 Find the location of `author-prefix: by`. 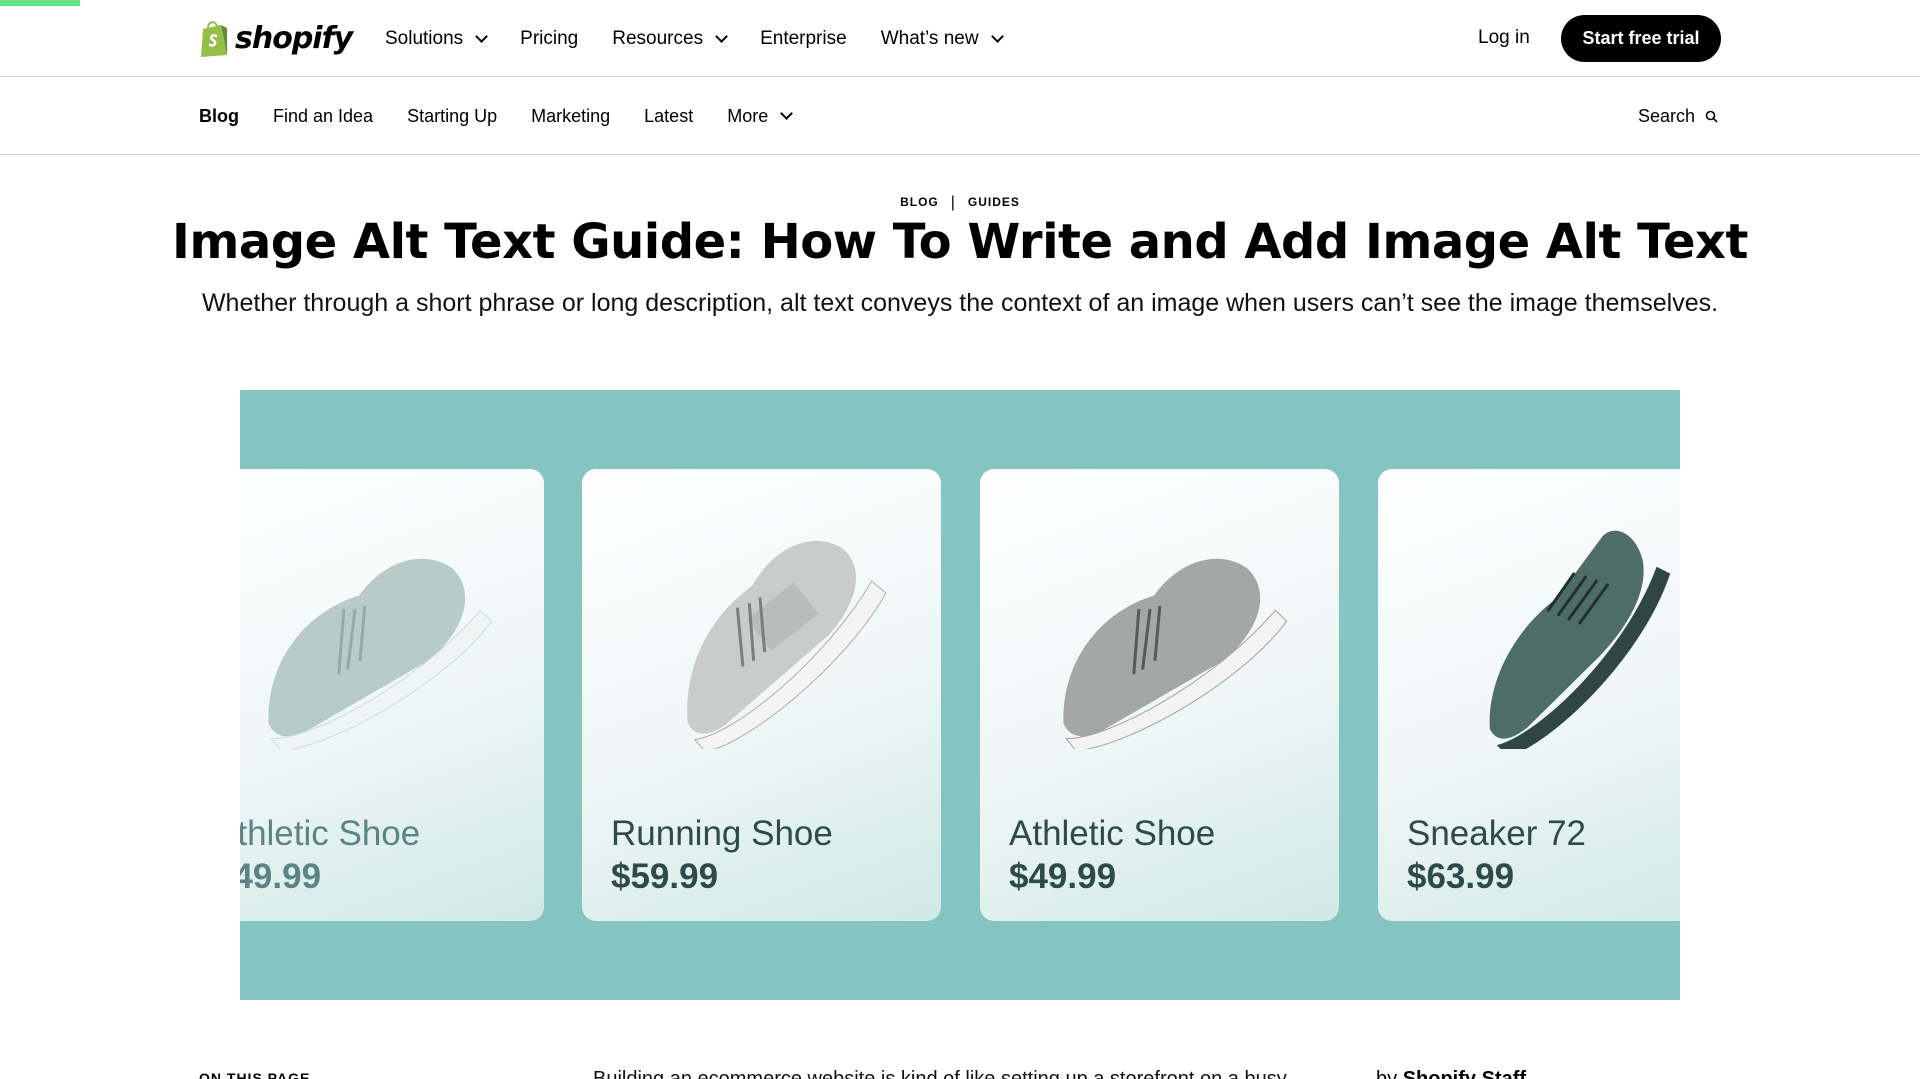

author-prefix: by is located at coordinates (1387, 1073).